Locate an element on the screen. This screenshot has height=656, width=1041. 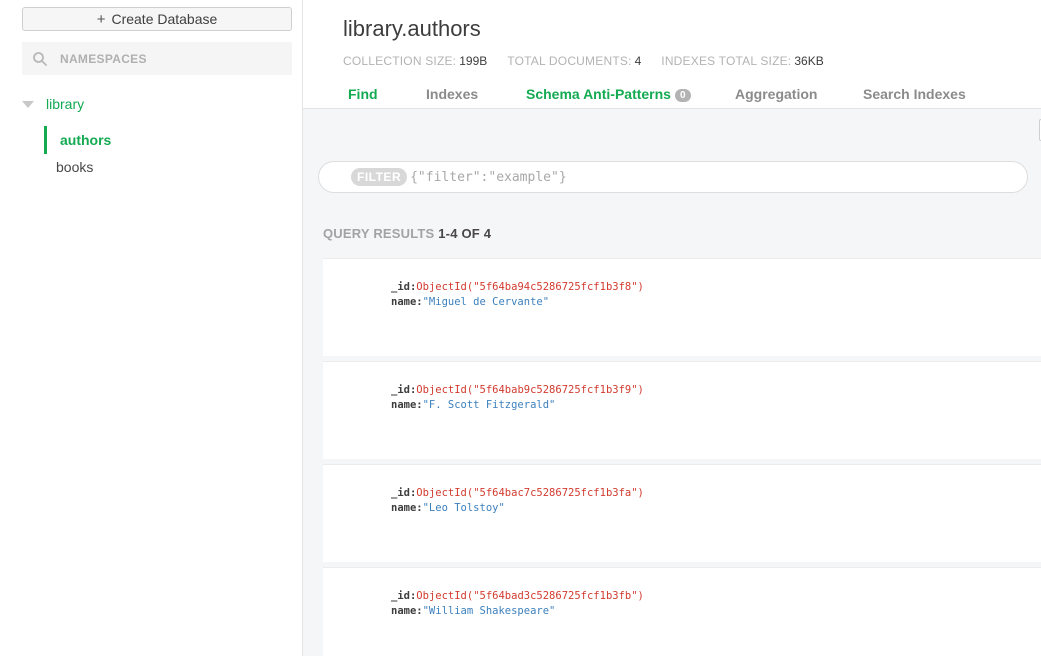
objectid-value: ObjectId("5f64ba94c5286725fcf1b3f8") is located at coordinates (530, 287).